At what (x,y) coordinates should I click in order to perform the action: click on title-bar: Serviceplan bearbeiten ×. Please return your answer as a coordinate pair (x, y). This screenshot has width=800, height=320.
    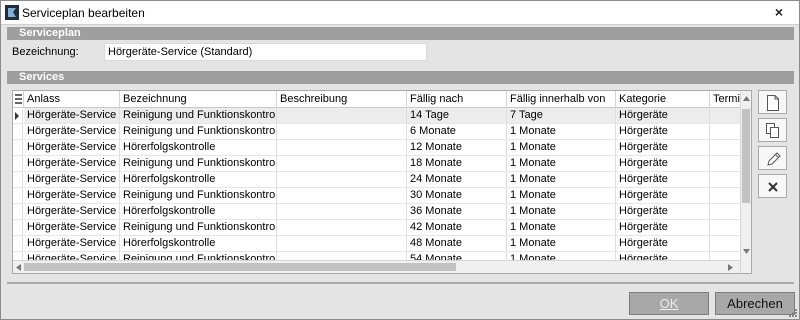
    Looking at the image, I should click on (400, 13).